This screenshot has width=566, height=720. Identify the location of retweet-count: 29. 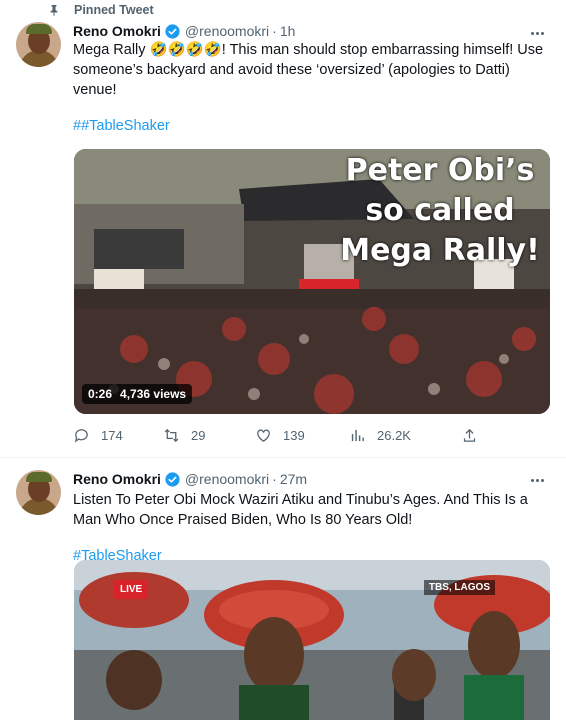
(198, 435).